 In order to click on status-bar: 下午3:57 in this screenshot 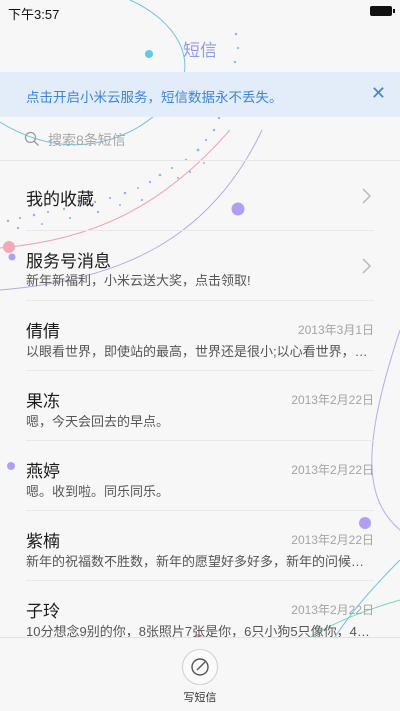, I will do `click(200, 12)`.